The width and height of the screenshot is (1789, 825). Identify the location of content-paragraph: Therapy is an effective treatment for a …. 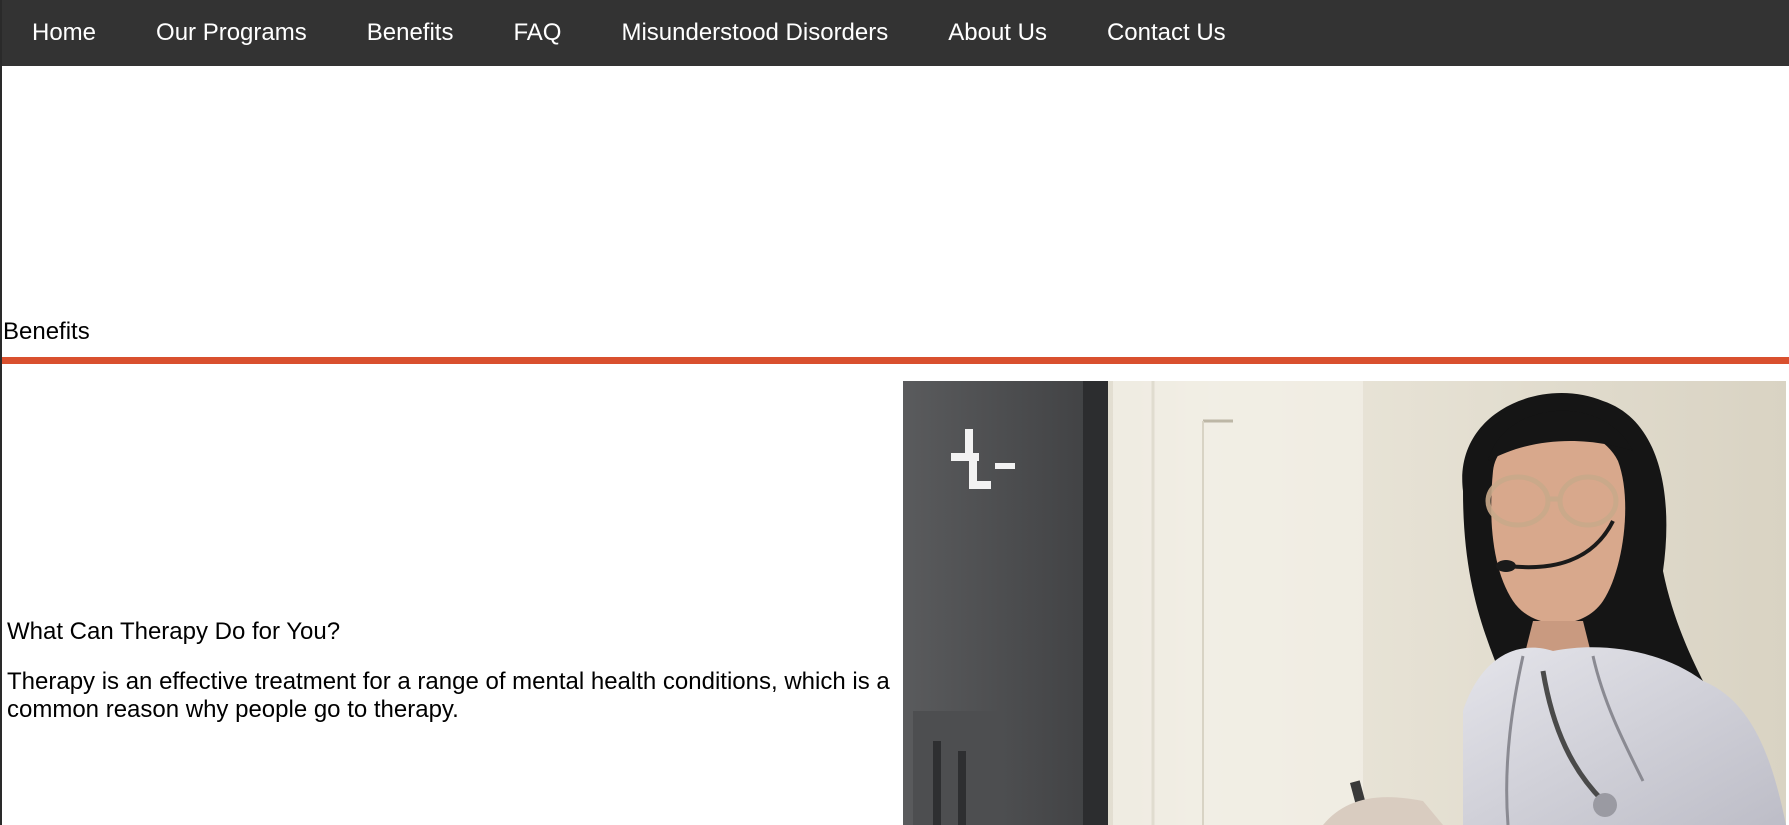
(448, 695).